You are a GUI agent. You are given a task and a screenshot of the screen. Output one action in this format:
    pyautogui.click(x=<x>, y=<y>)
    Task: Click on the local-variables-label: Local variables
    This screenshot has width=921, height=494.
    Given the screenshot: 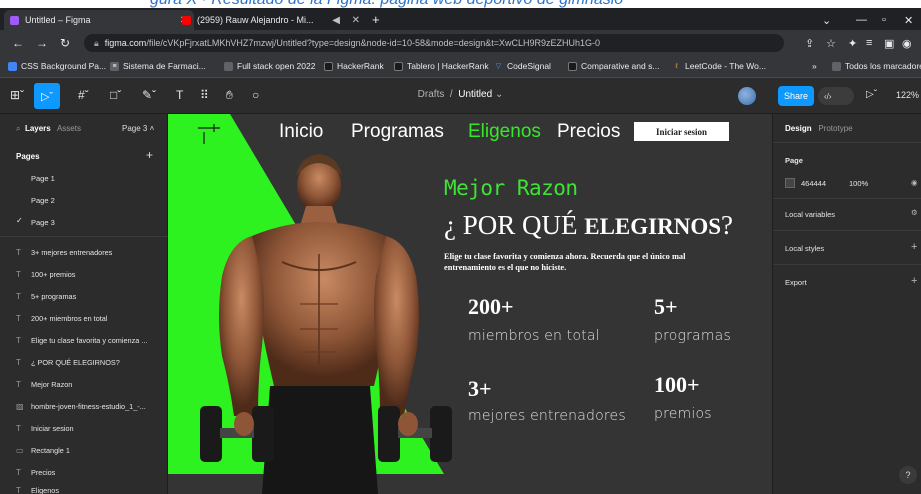 What is the action you would take?
    pyautogui.click(x=810, y=214)
    